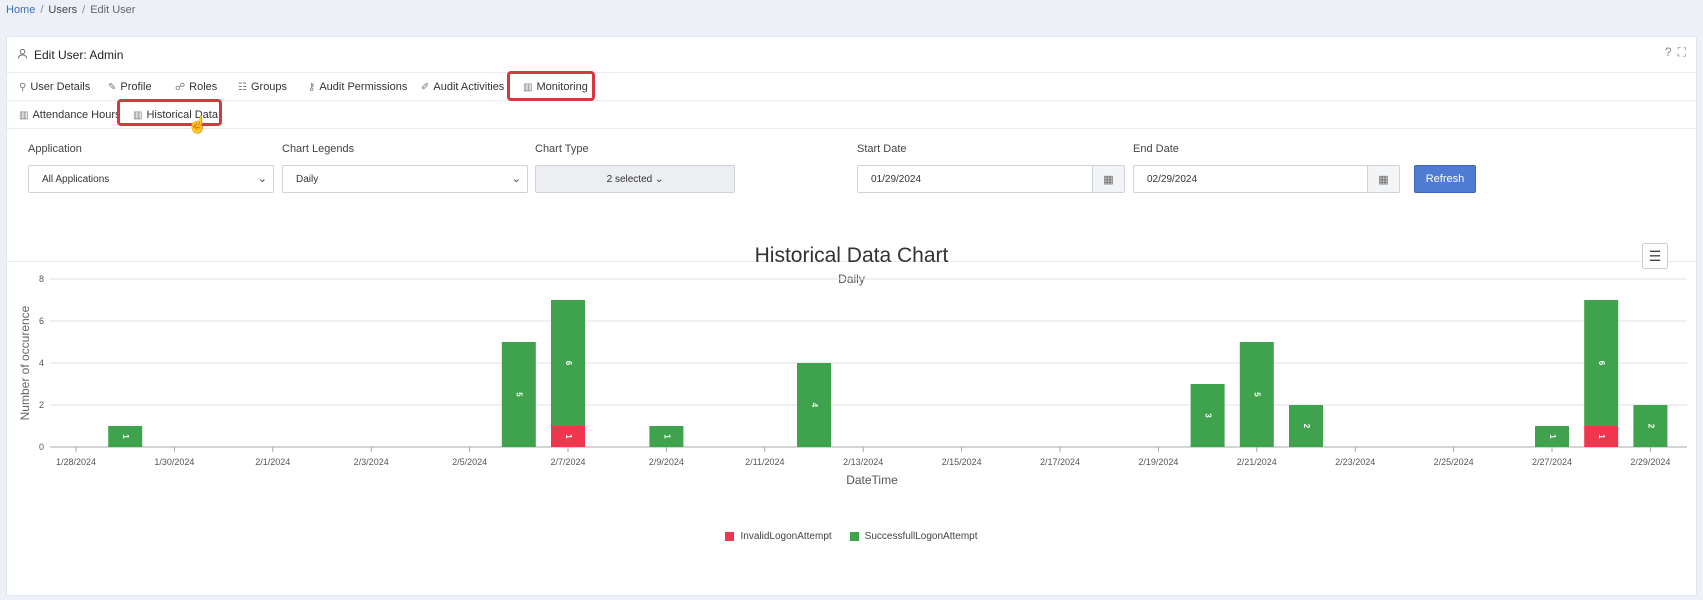 This screenshot has width=1703, height=600. What do you see at coordinates (41, 447) in the screenshot?
I see `y-tick-label: 0` at bounding box center [41, 447].